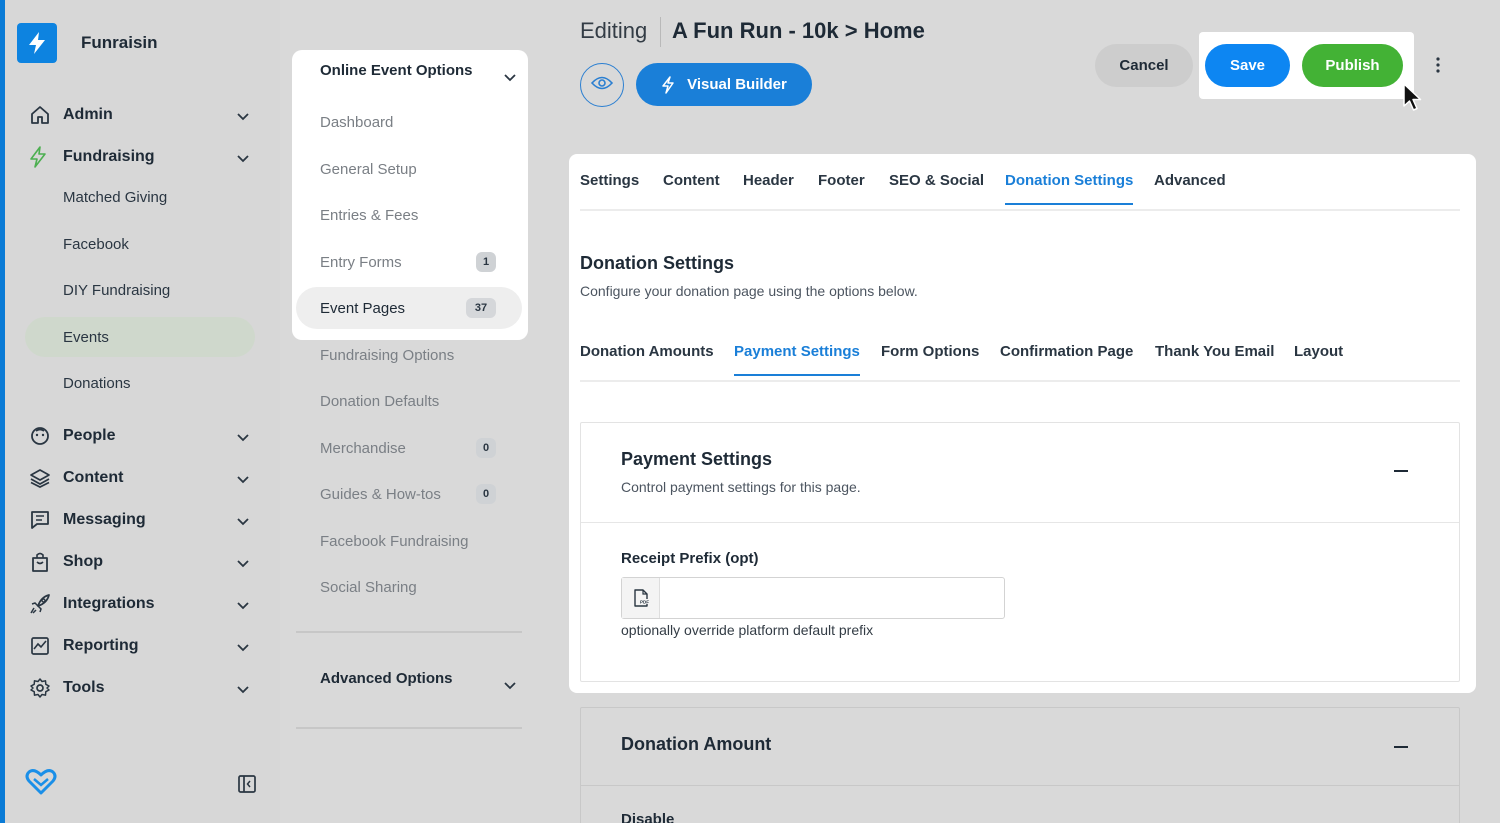  What do you see at coordinates (140, 115) in the screenshot?
I see `nav-item-admin: Admin` at bounding box center [140, 115].